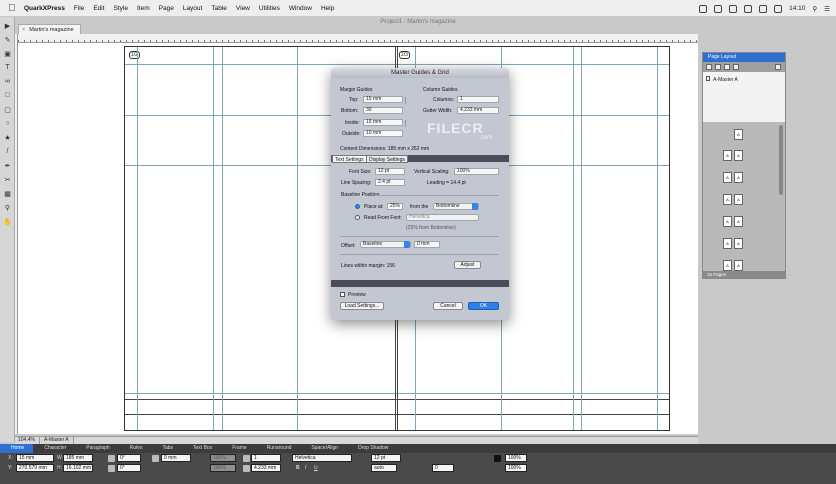 This screenshot has width=836, height=484. I want to click on menu-style: Style, so click(121, 8).